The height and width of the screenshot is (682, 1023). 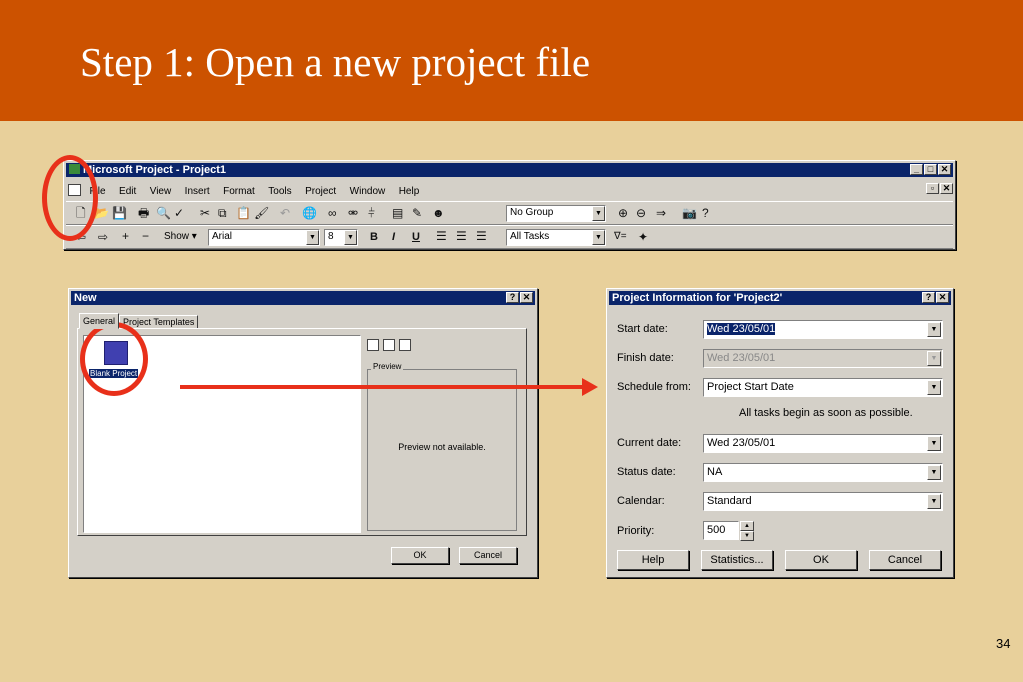 What do you see at coordinates (387, 366) in the screenshot?
I see `preview-label: Preview` at bounding box center [387, 366].